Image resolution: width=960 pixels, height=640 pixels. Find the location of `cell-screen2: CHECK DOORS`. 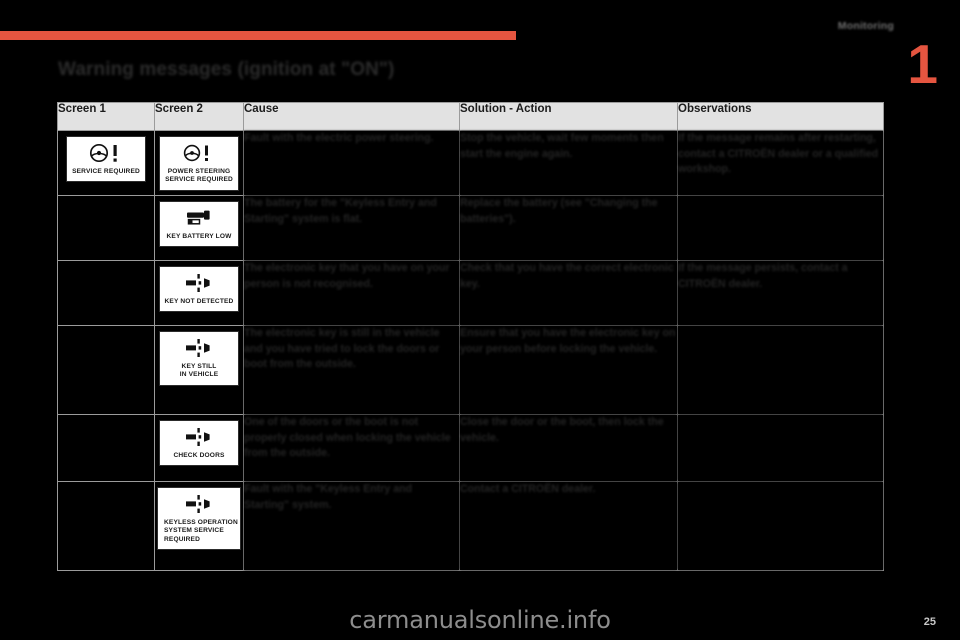

cell-screen2: CHECK DOORS is located at coordinates (199, 448).